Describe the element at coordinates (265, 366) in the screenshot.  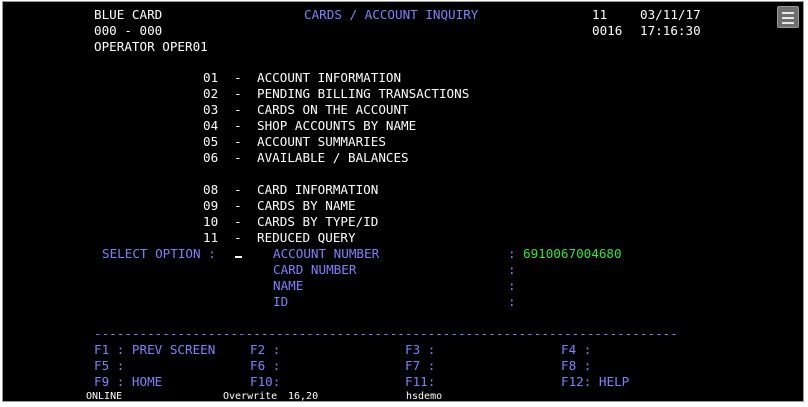
I see `fkey-f6: F6 :` at that location.